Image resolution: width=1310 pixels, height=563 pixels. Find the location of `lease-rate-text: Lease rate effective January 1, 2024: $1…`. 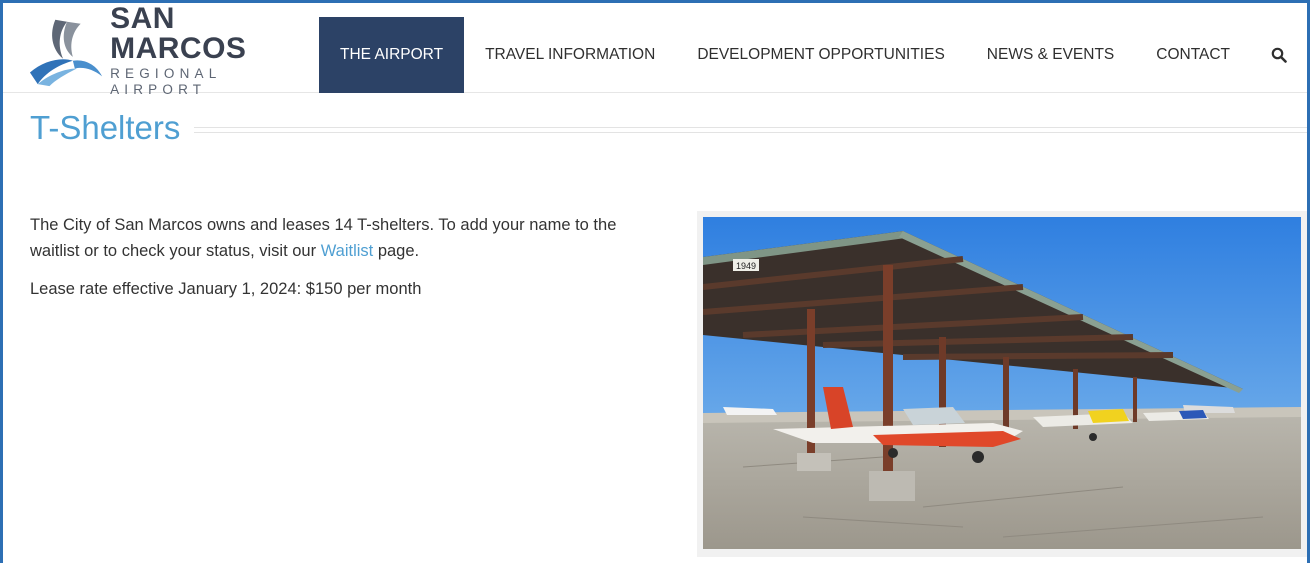

lease-rate-text: Lease rate effective January 1, 2024: $1… is located at coordinates (226, 289).